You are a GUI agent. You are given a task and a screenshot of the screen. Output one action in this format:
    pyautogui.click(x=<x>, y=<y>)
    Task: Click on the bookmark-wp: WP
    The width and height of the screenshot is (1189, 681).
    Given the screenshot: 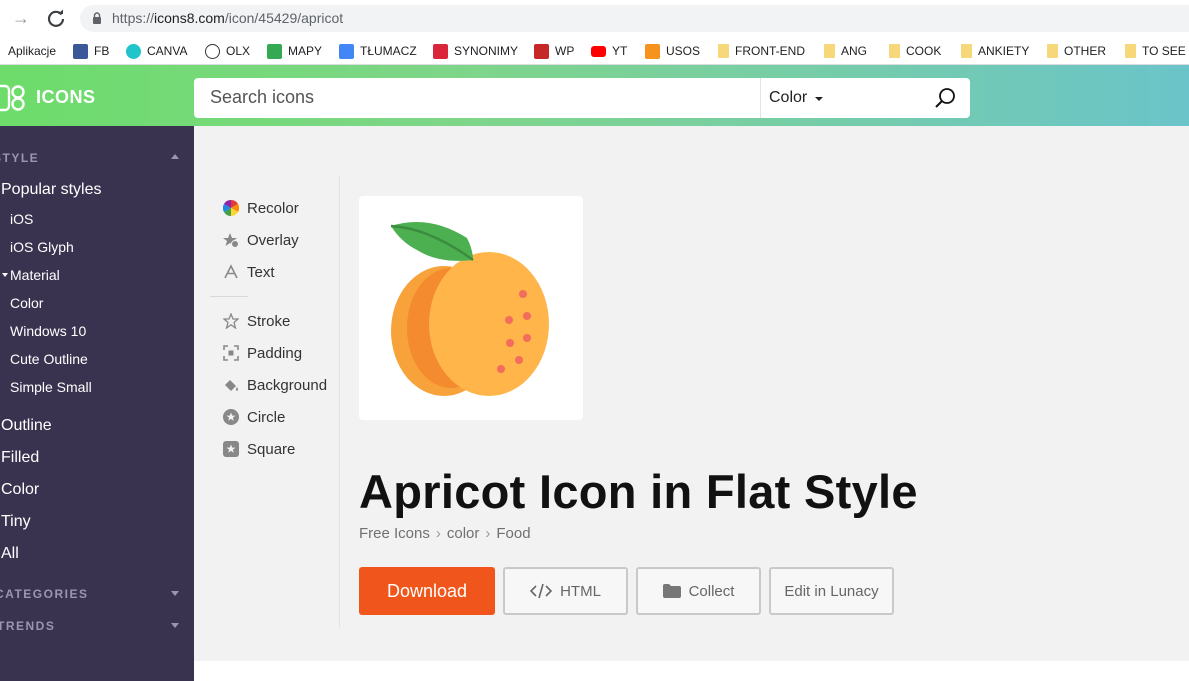 What is the action you would take?
    pyautogui.click(x=554, y=51)
    